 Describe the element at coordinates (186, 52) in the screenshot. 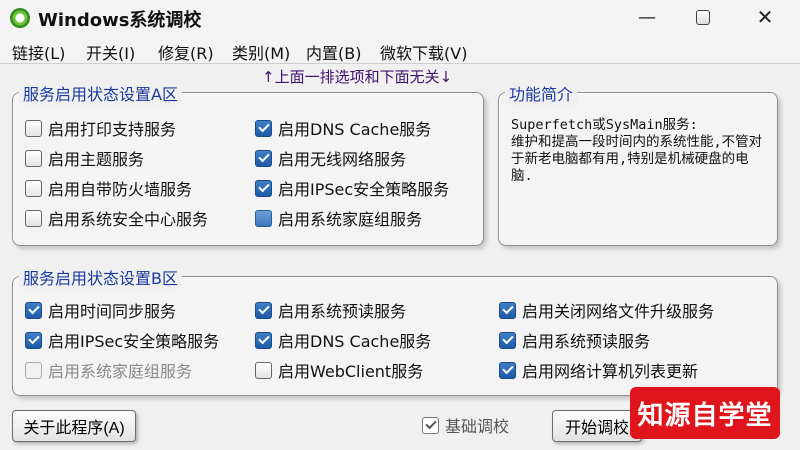

I see `menu-repair: 修复(R)` at that location.